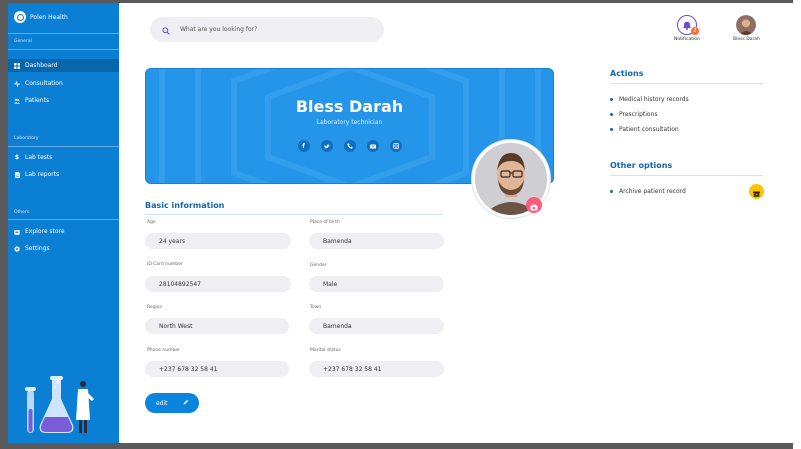 The image size is (801, 449). I want to click on user-name-label: Bless Darah, so click(746, 39).